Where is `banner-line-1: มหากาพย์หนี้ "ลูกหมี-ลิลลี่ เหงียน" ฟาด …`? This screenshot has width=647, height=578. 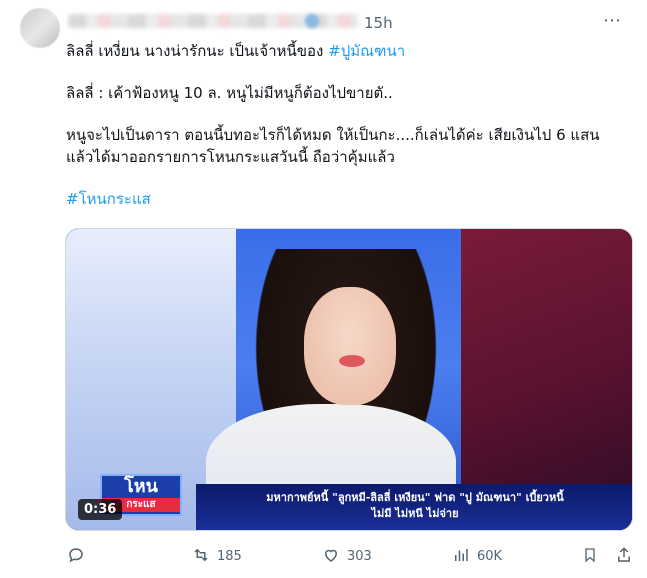
banner-line-1: มหากาพย์หนี้ "ลูกหมี-ลิลลี่ เหงียน" ฟาด … is located at coordinates (415, 497).